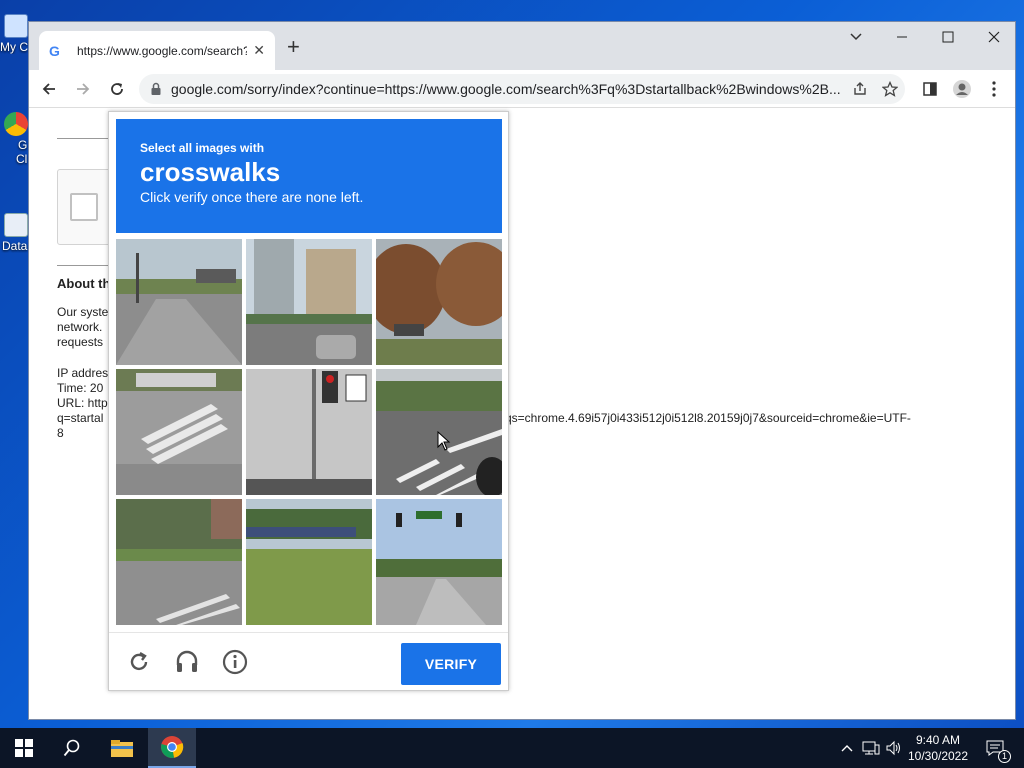  Describe the element at coordinates (210, 172) in the screenshot. I see `challenge-keyword: crosswalks` at that location.